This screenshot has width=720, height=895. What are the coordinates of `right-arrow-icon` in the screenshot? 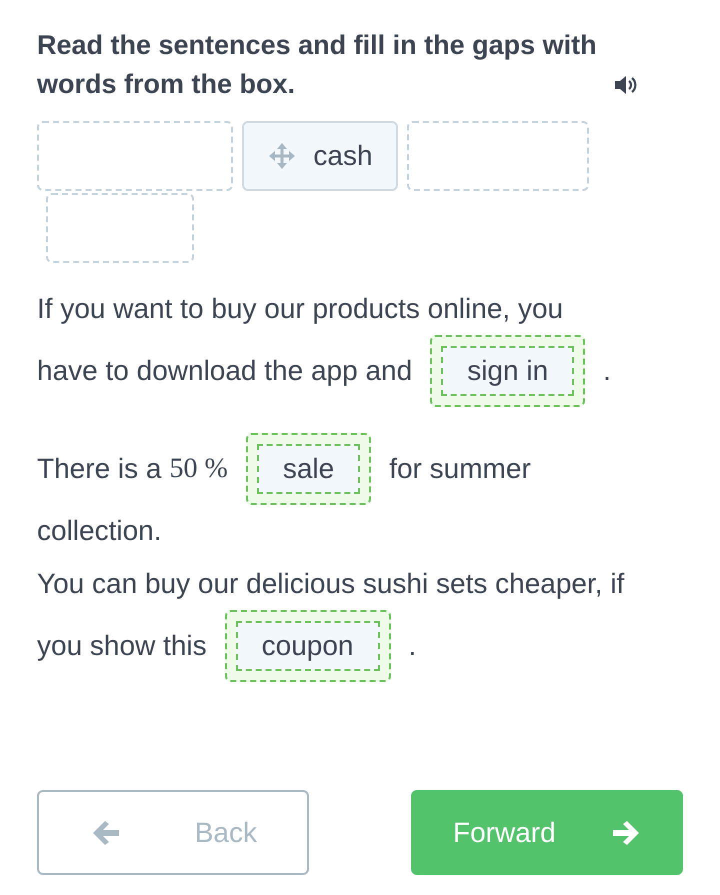 It's located at (626, 833).